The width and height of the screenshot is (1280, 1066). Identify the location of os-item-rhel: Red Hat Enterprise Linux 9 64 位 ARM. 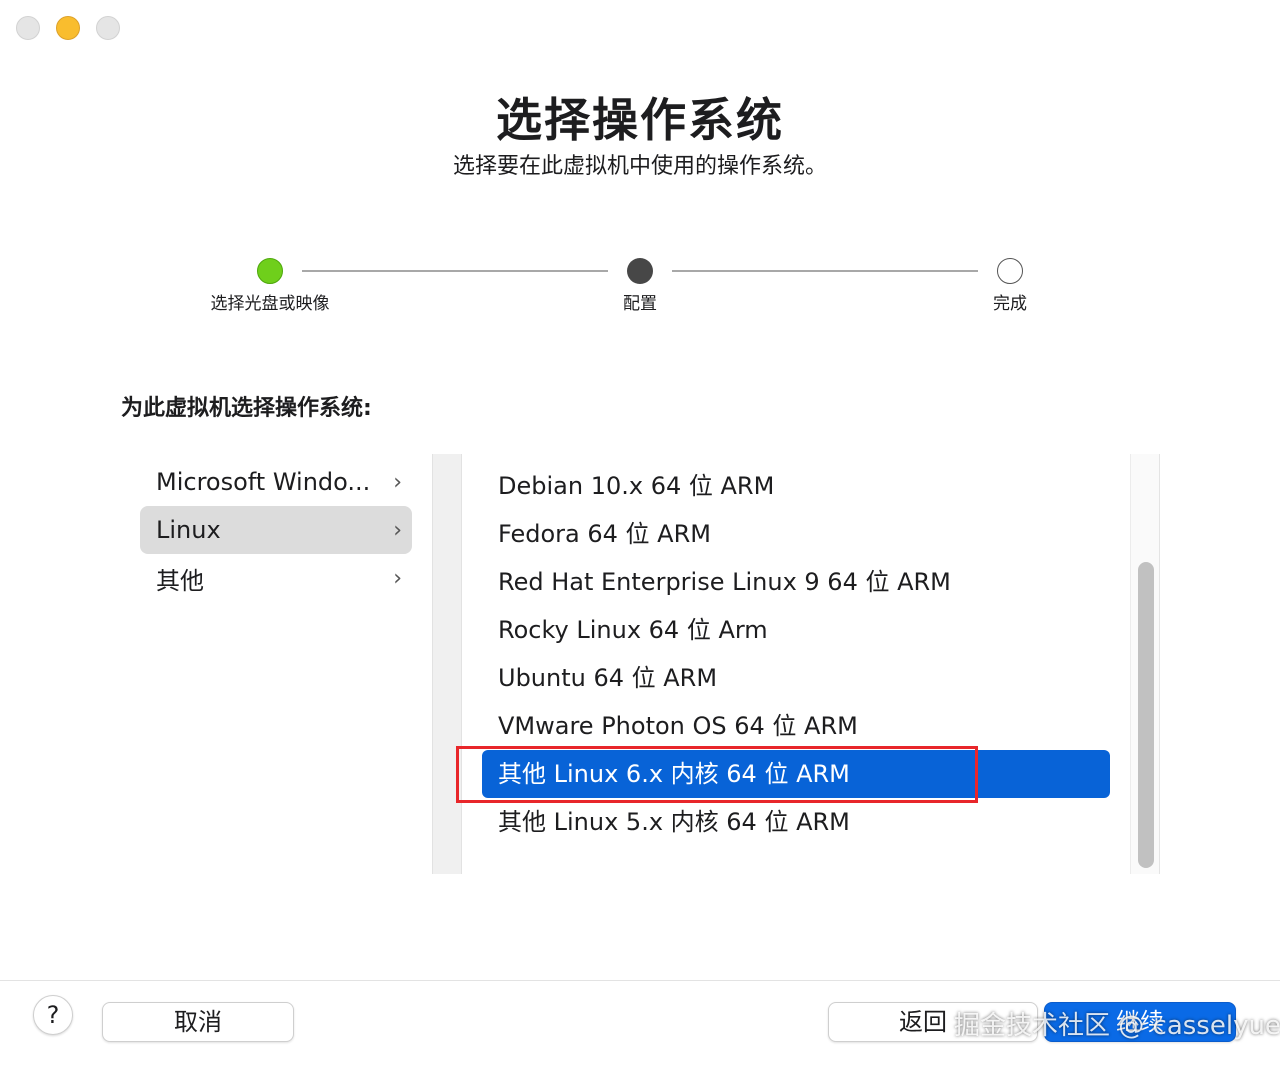
(796, 582).